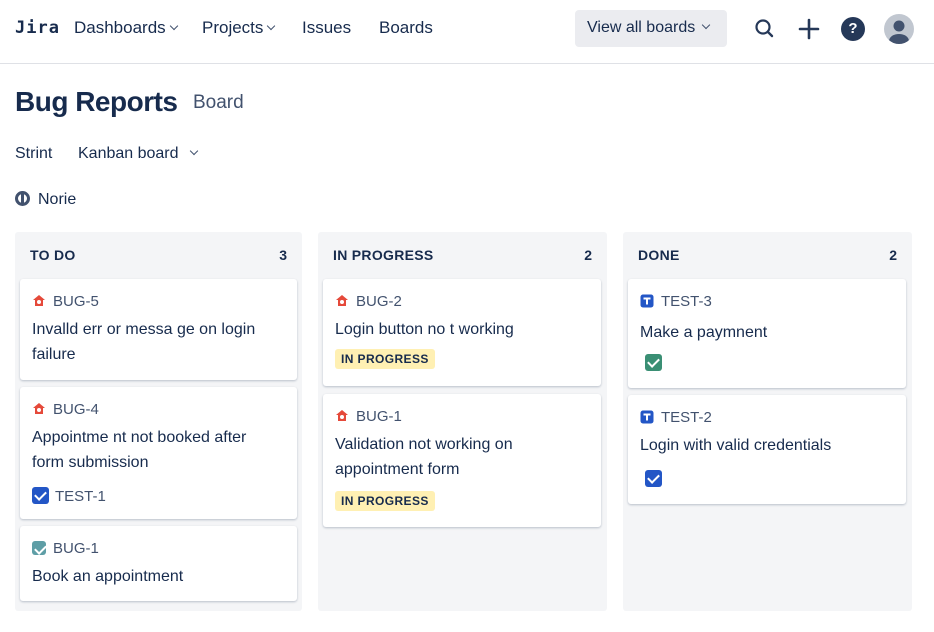 The image size is (934, 632). What do you see at coordinates (326, 28) in the screenshot?
I see `nav-issues: Issues` at bounding box center [326, 28].